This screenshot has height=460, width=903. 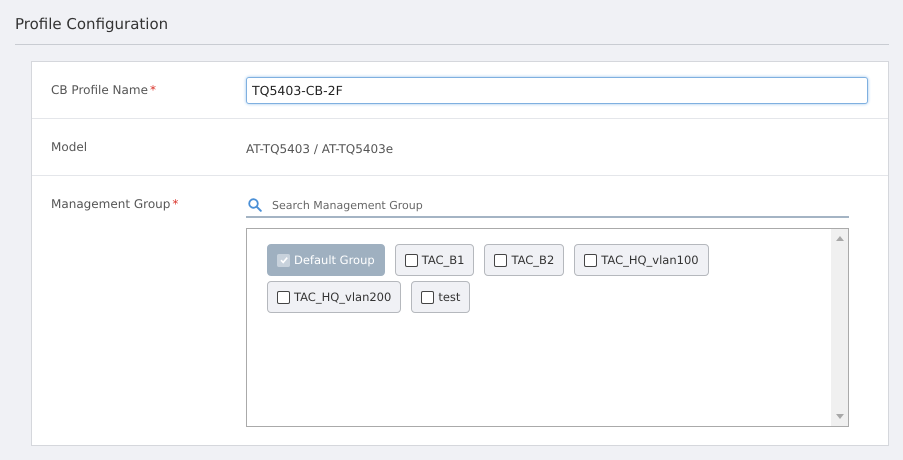 I want to click on group-toggle: TAC_HQ_vlan200, so click(x=334, y=297).